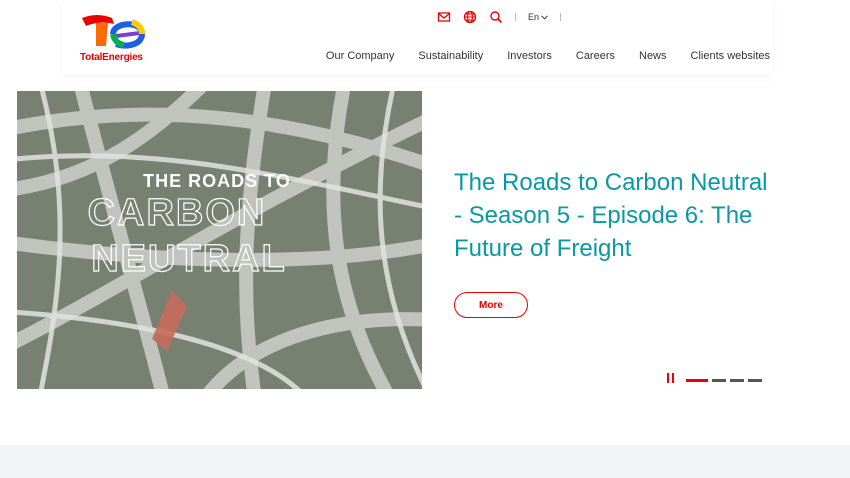 This screenshot has height=478, width=850. Describe the element at coordinates (544, 17) in the screenshot. I see `chevron-down-icon` at that location.